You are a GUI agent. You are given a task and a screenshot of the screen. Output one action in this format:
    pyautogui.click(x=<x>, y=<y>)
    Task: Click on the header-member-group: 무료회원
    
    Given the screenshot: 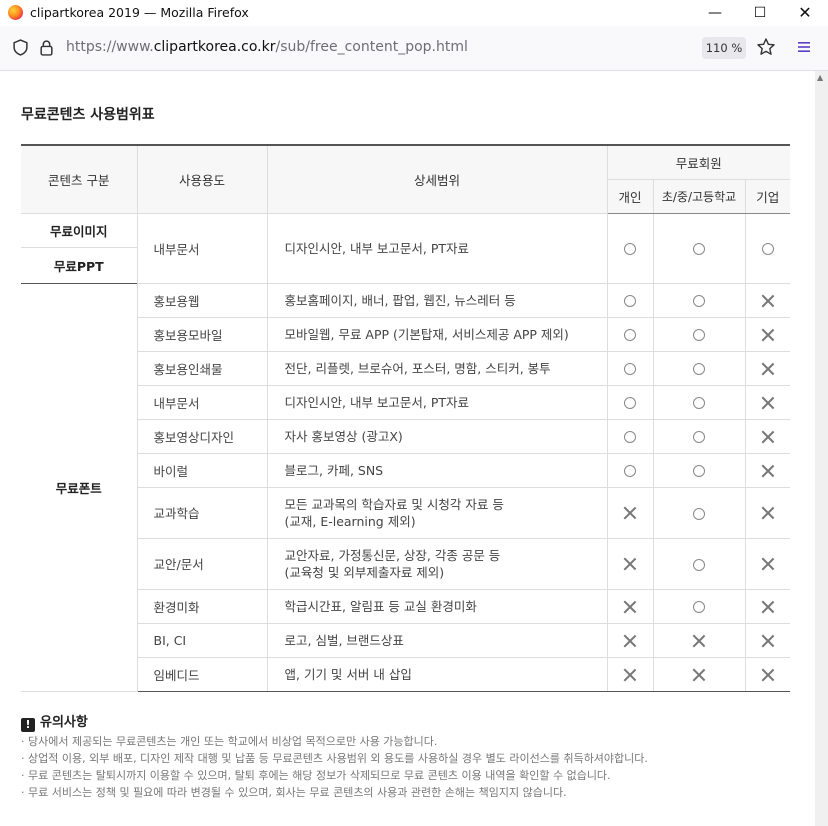 What is the action you would take?
    pyautogui.click(x=699, y=162)
    